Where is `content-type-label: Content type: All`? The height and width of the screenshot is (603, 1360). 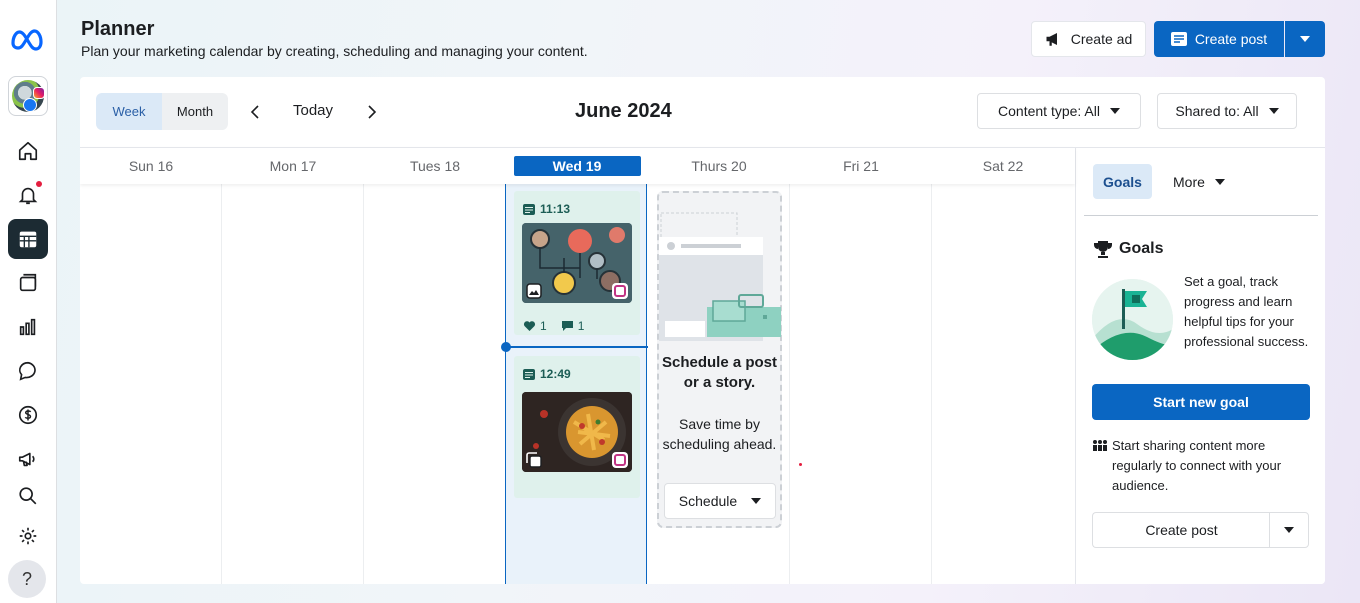 content-type-label: Content type: All is located at coordinates (1049, 111).